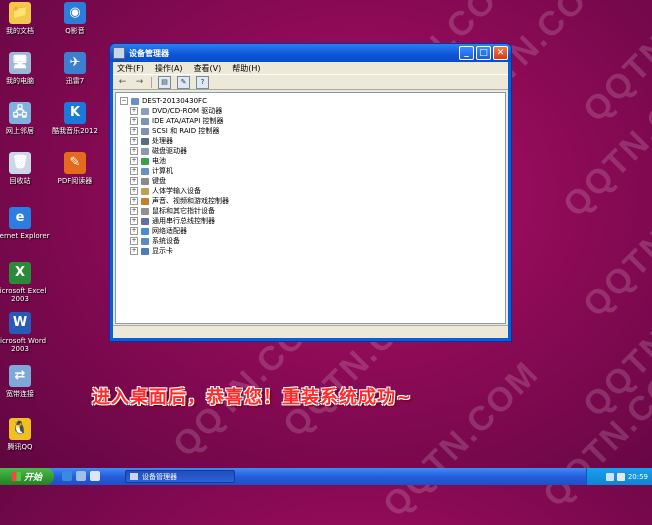 The height and width of the screenshot is (525, 652). I want to click on device-category: + DVD/CD-ROM 驱动器, so click(310, 111).